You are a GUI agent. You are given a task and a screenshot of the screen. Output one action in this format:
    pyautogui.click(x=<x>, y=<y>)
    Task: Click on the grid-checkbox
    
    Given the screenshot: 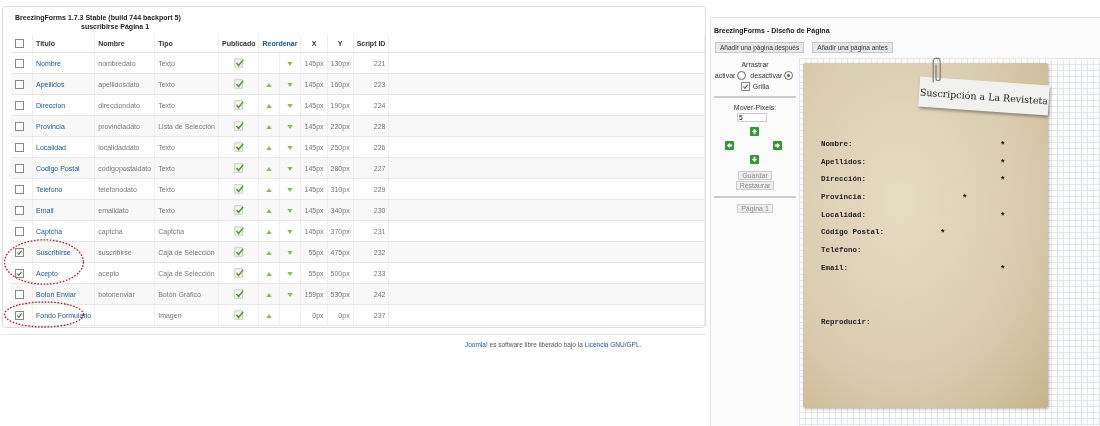 What is the action you would take?
    pyautogui.click(x=745, y=86)
    